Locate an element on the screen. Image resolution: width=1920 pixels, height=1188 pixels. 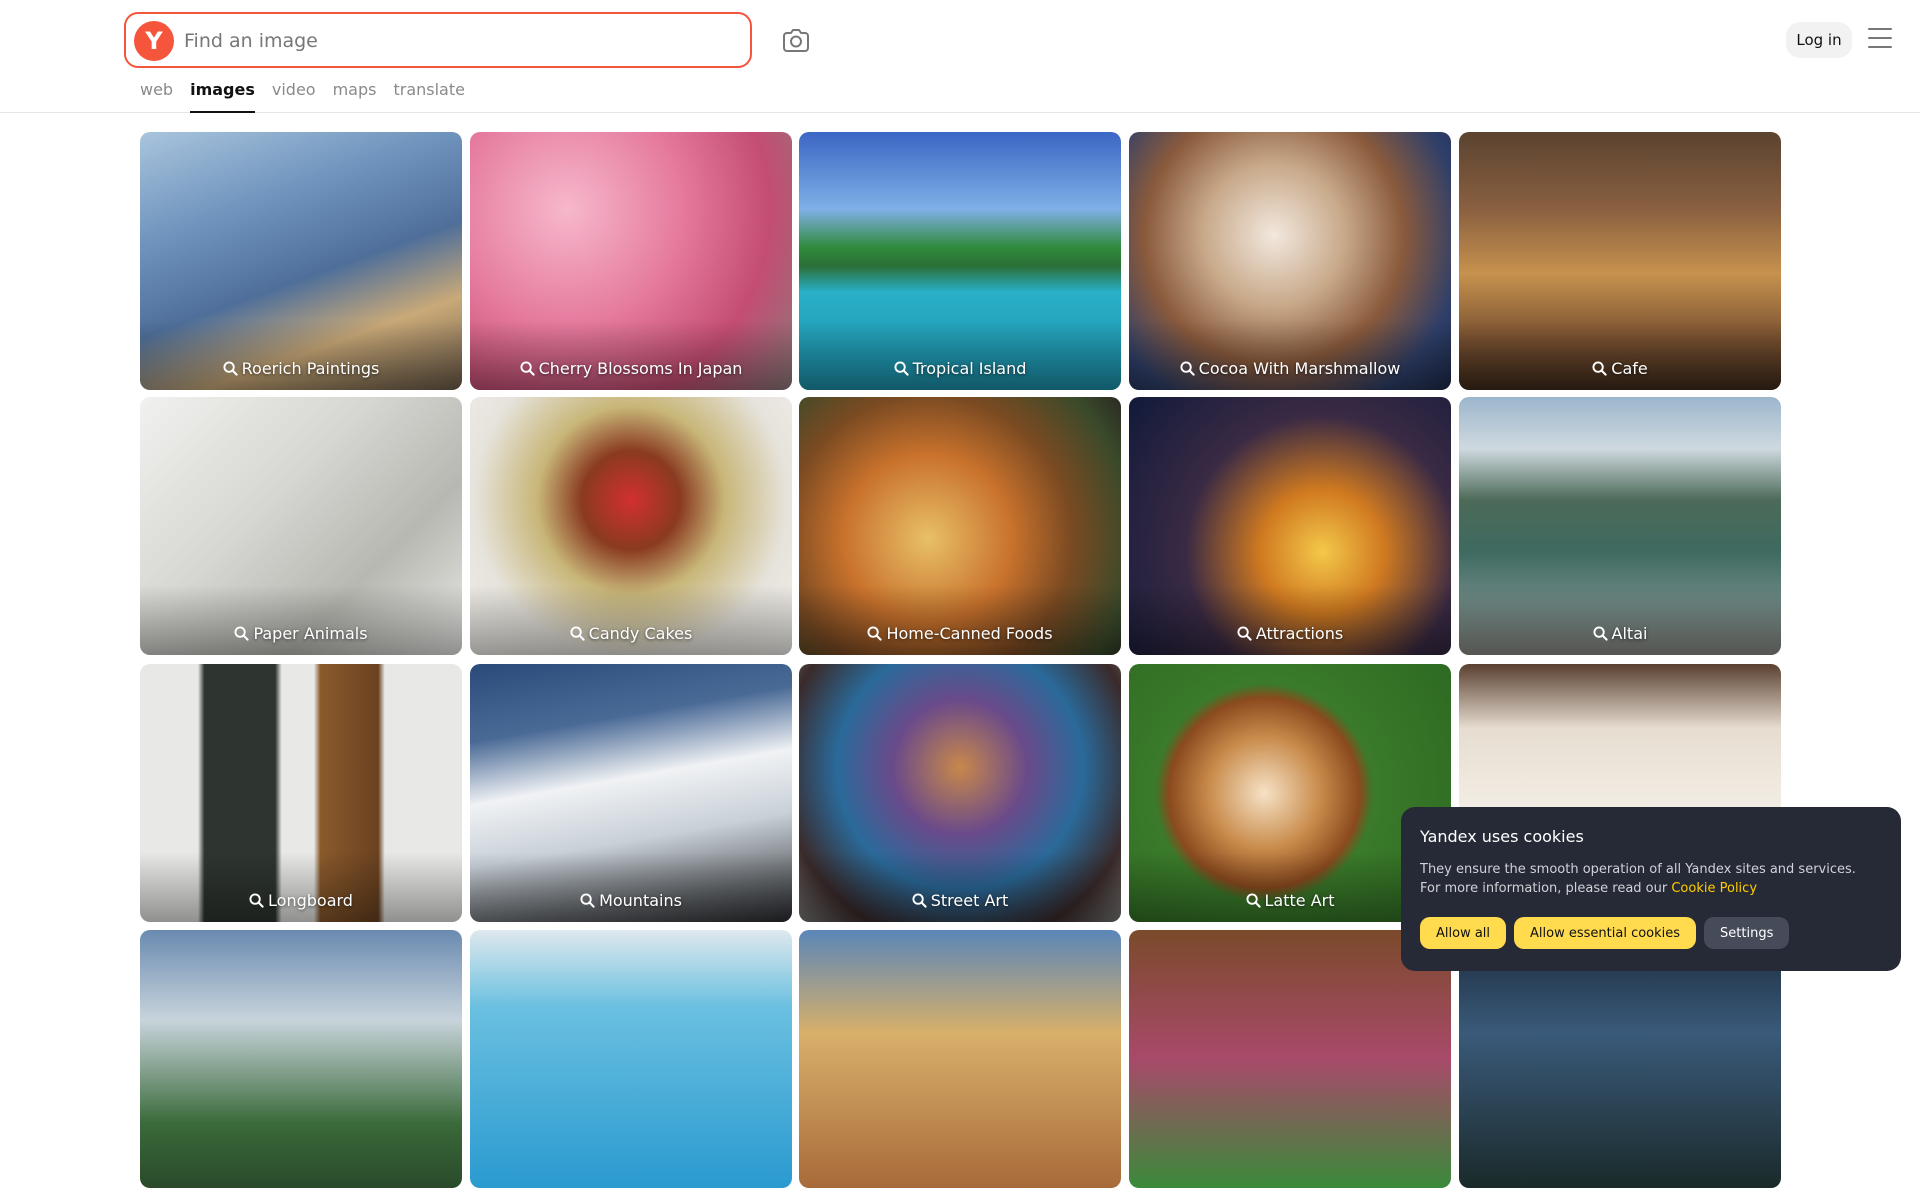
allow-all-button: Allow all is located at coordinates (1463, 933).